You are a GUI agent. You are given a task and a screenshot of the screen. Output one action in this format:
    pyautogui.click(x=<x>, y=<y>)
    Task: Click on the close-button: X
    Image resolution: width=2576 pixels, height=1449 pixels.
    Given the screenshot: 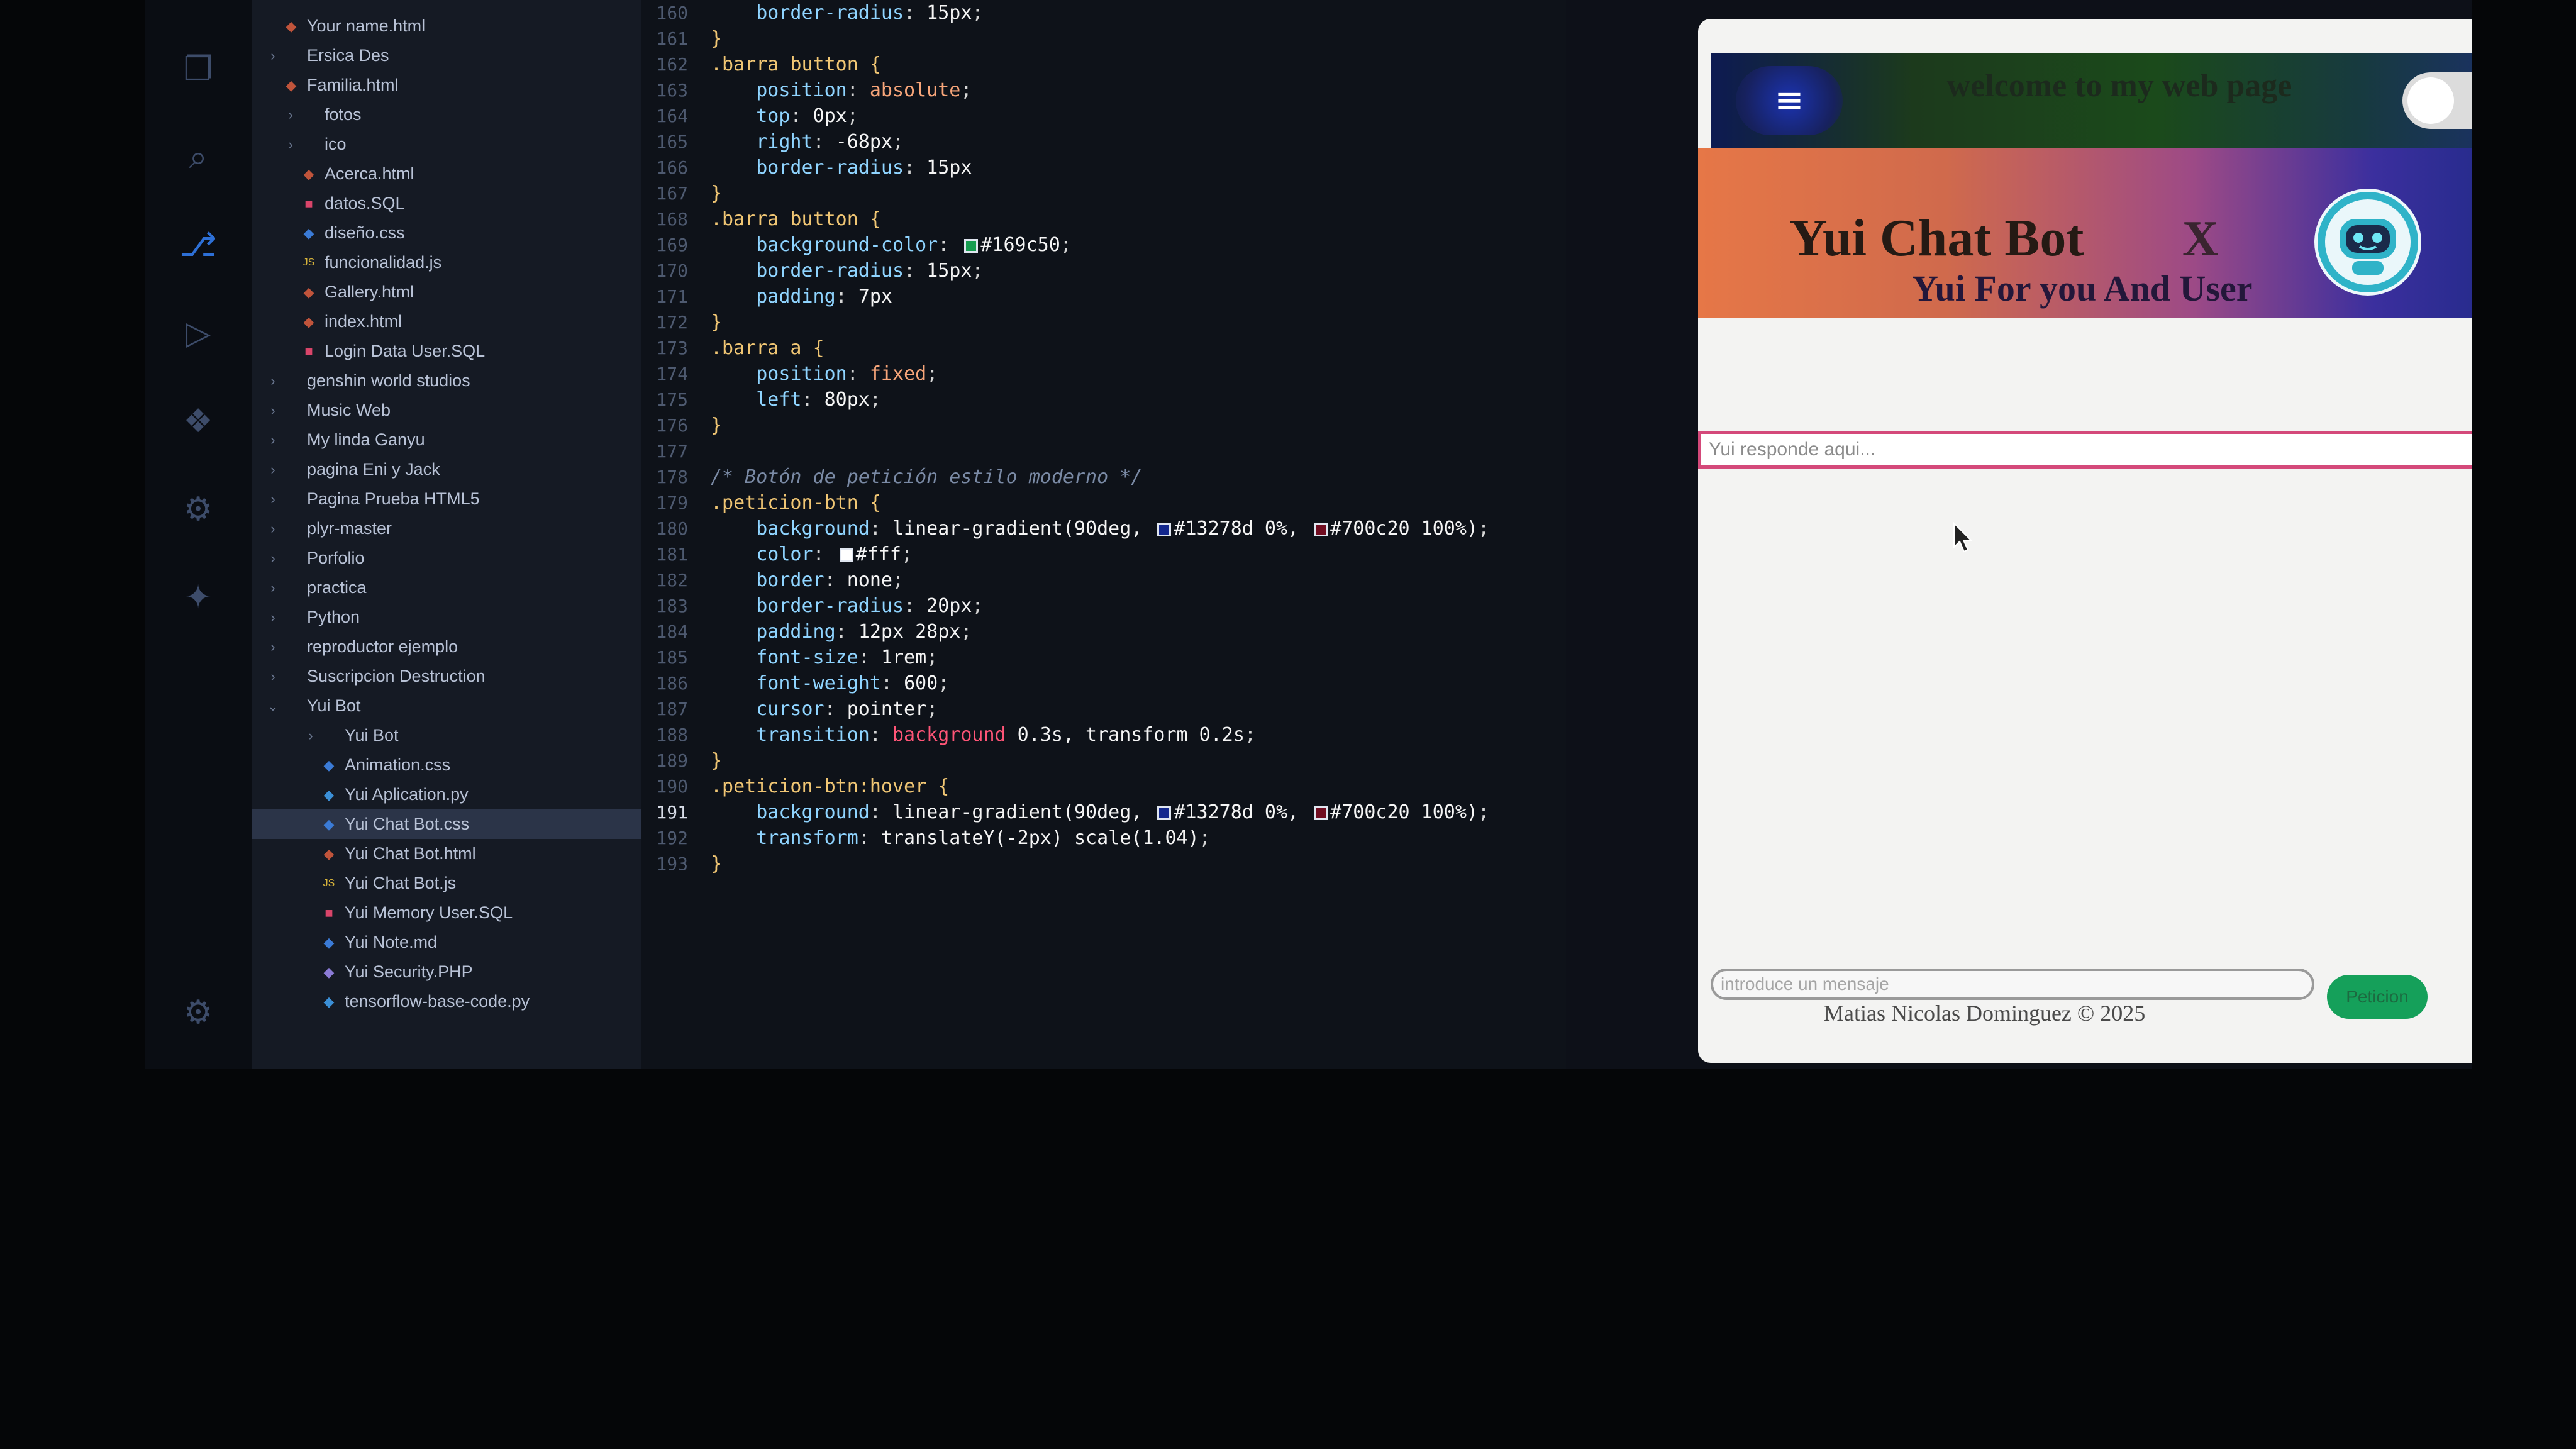 What is the action you would take?
    pyautogui.click(x=2200, y=239)
    